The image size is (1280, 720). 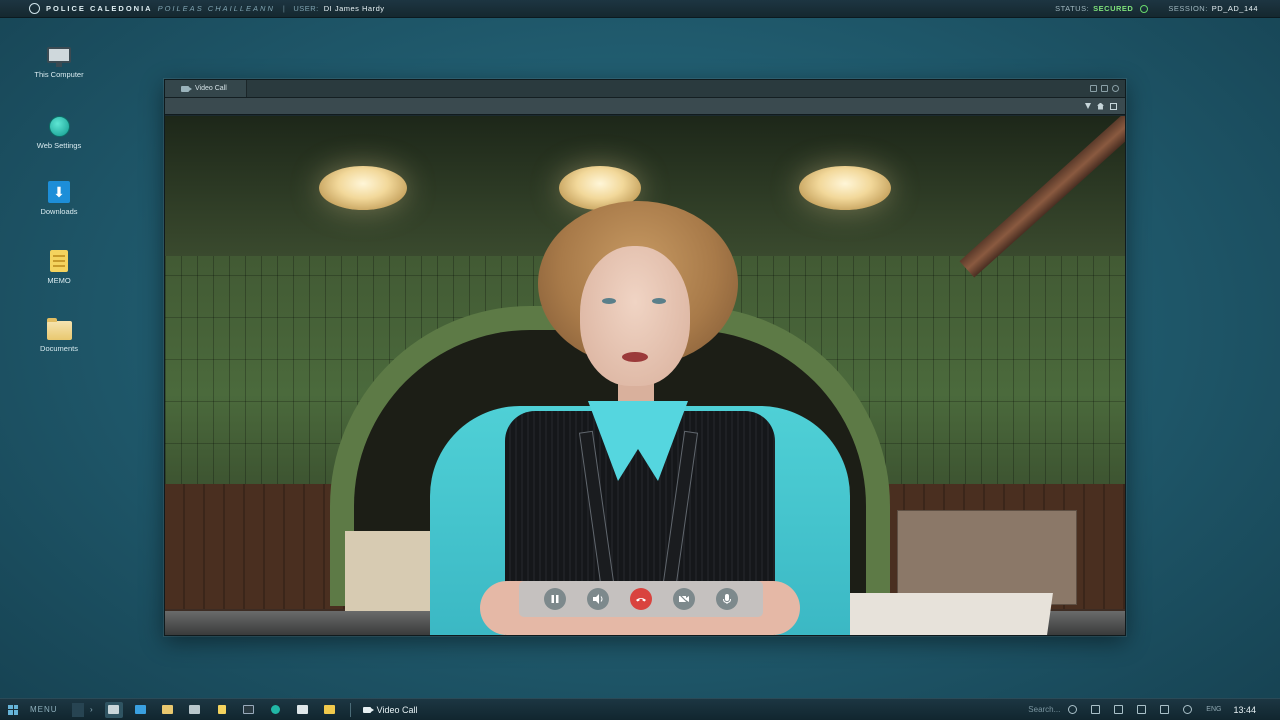 I want to click on desktop-icon-label: Documents, so click(x=59, y=348).